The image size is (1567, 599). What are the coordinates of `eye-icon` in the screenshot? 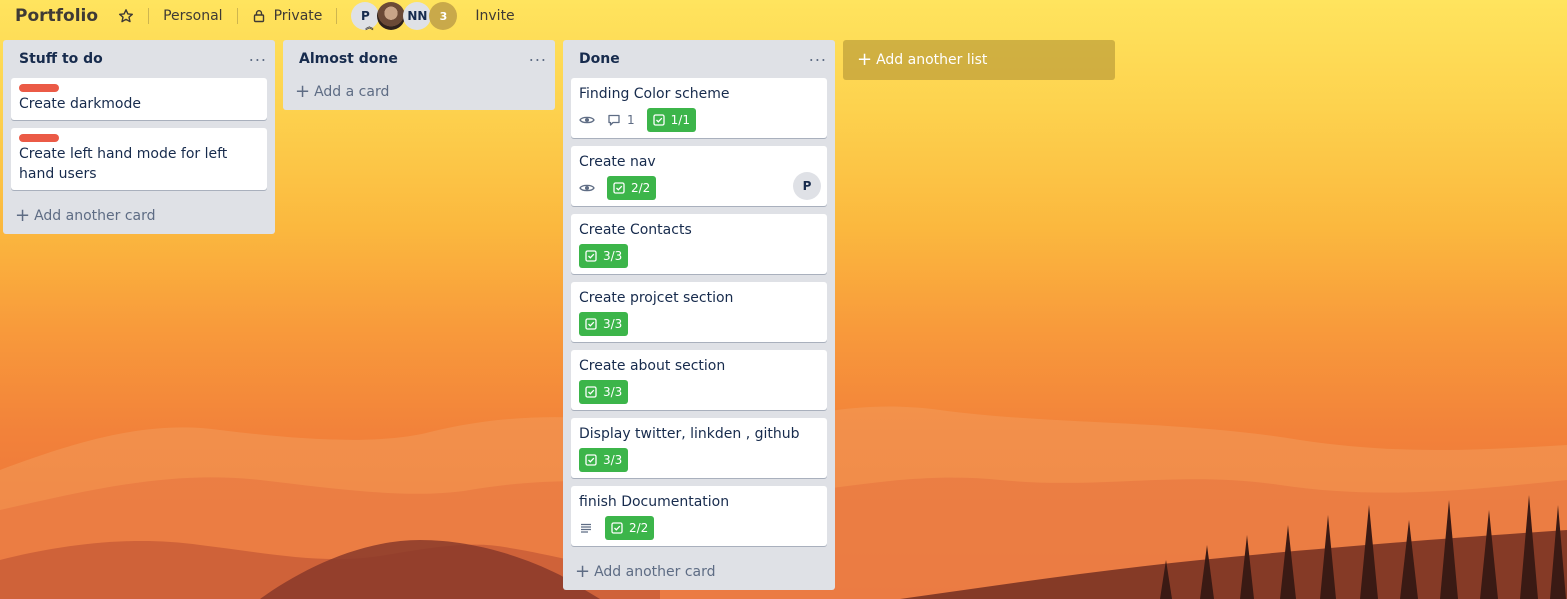 It's located at (587, 188).